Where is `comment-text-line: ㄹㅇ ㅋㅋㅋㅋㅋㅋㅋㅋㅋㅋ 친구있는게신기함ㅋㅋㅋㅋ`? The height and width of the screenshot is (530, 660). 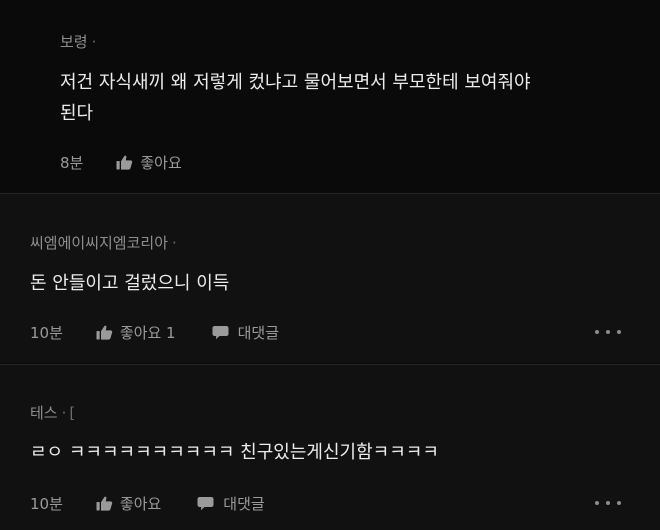
comment-text-line: ㄹㅇ ㅋㅋㅋㅋㅋㅋㅋㅋㅋㅋ 친구있는게신기함ㅋㅋㅋㅋ is located at coordinates (234, 452).